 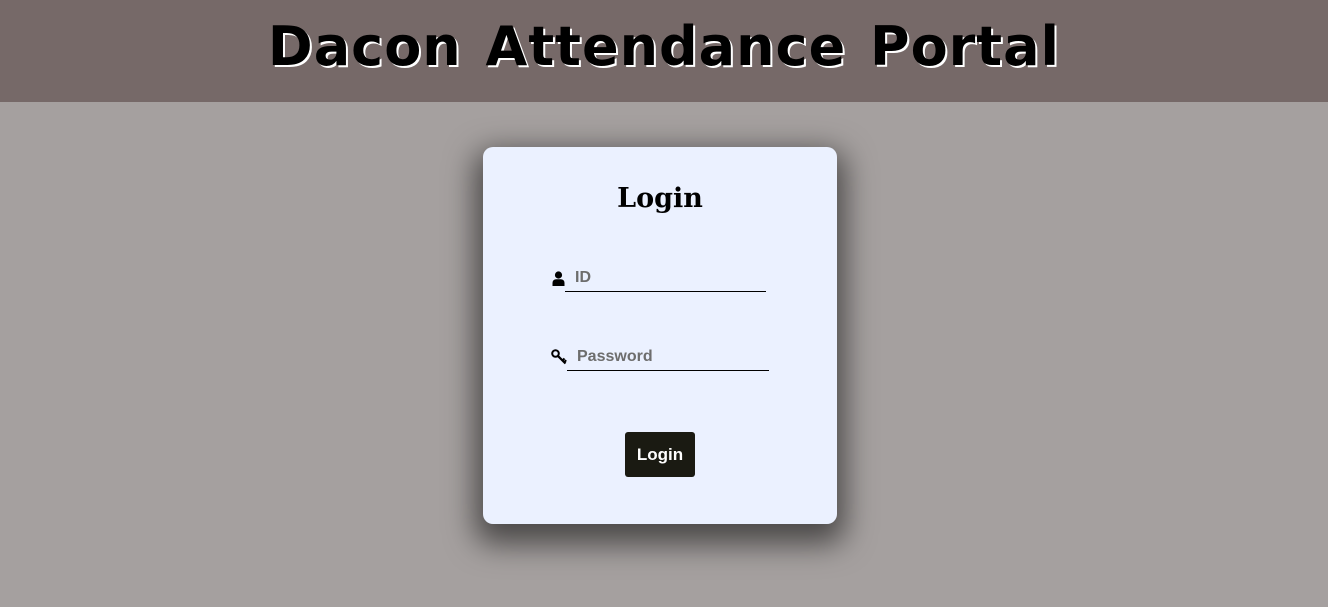 What do you see at coordinates (668, 357) in the screenshot?
I see `password-input` at bounding box center [668, 357].